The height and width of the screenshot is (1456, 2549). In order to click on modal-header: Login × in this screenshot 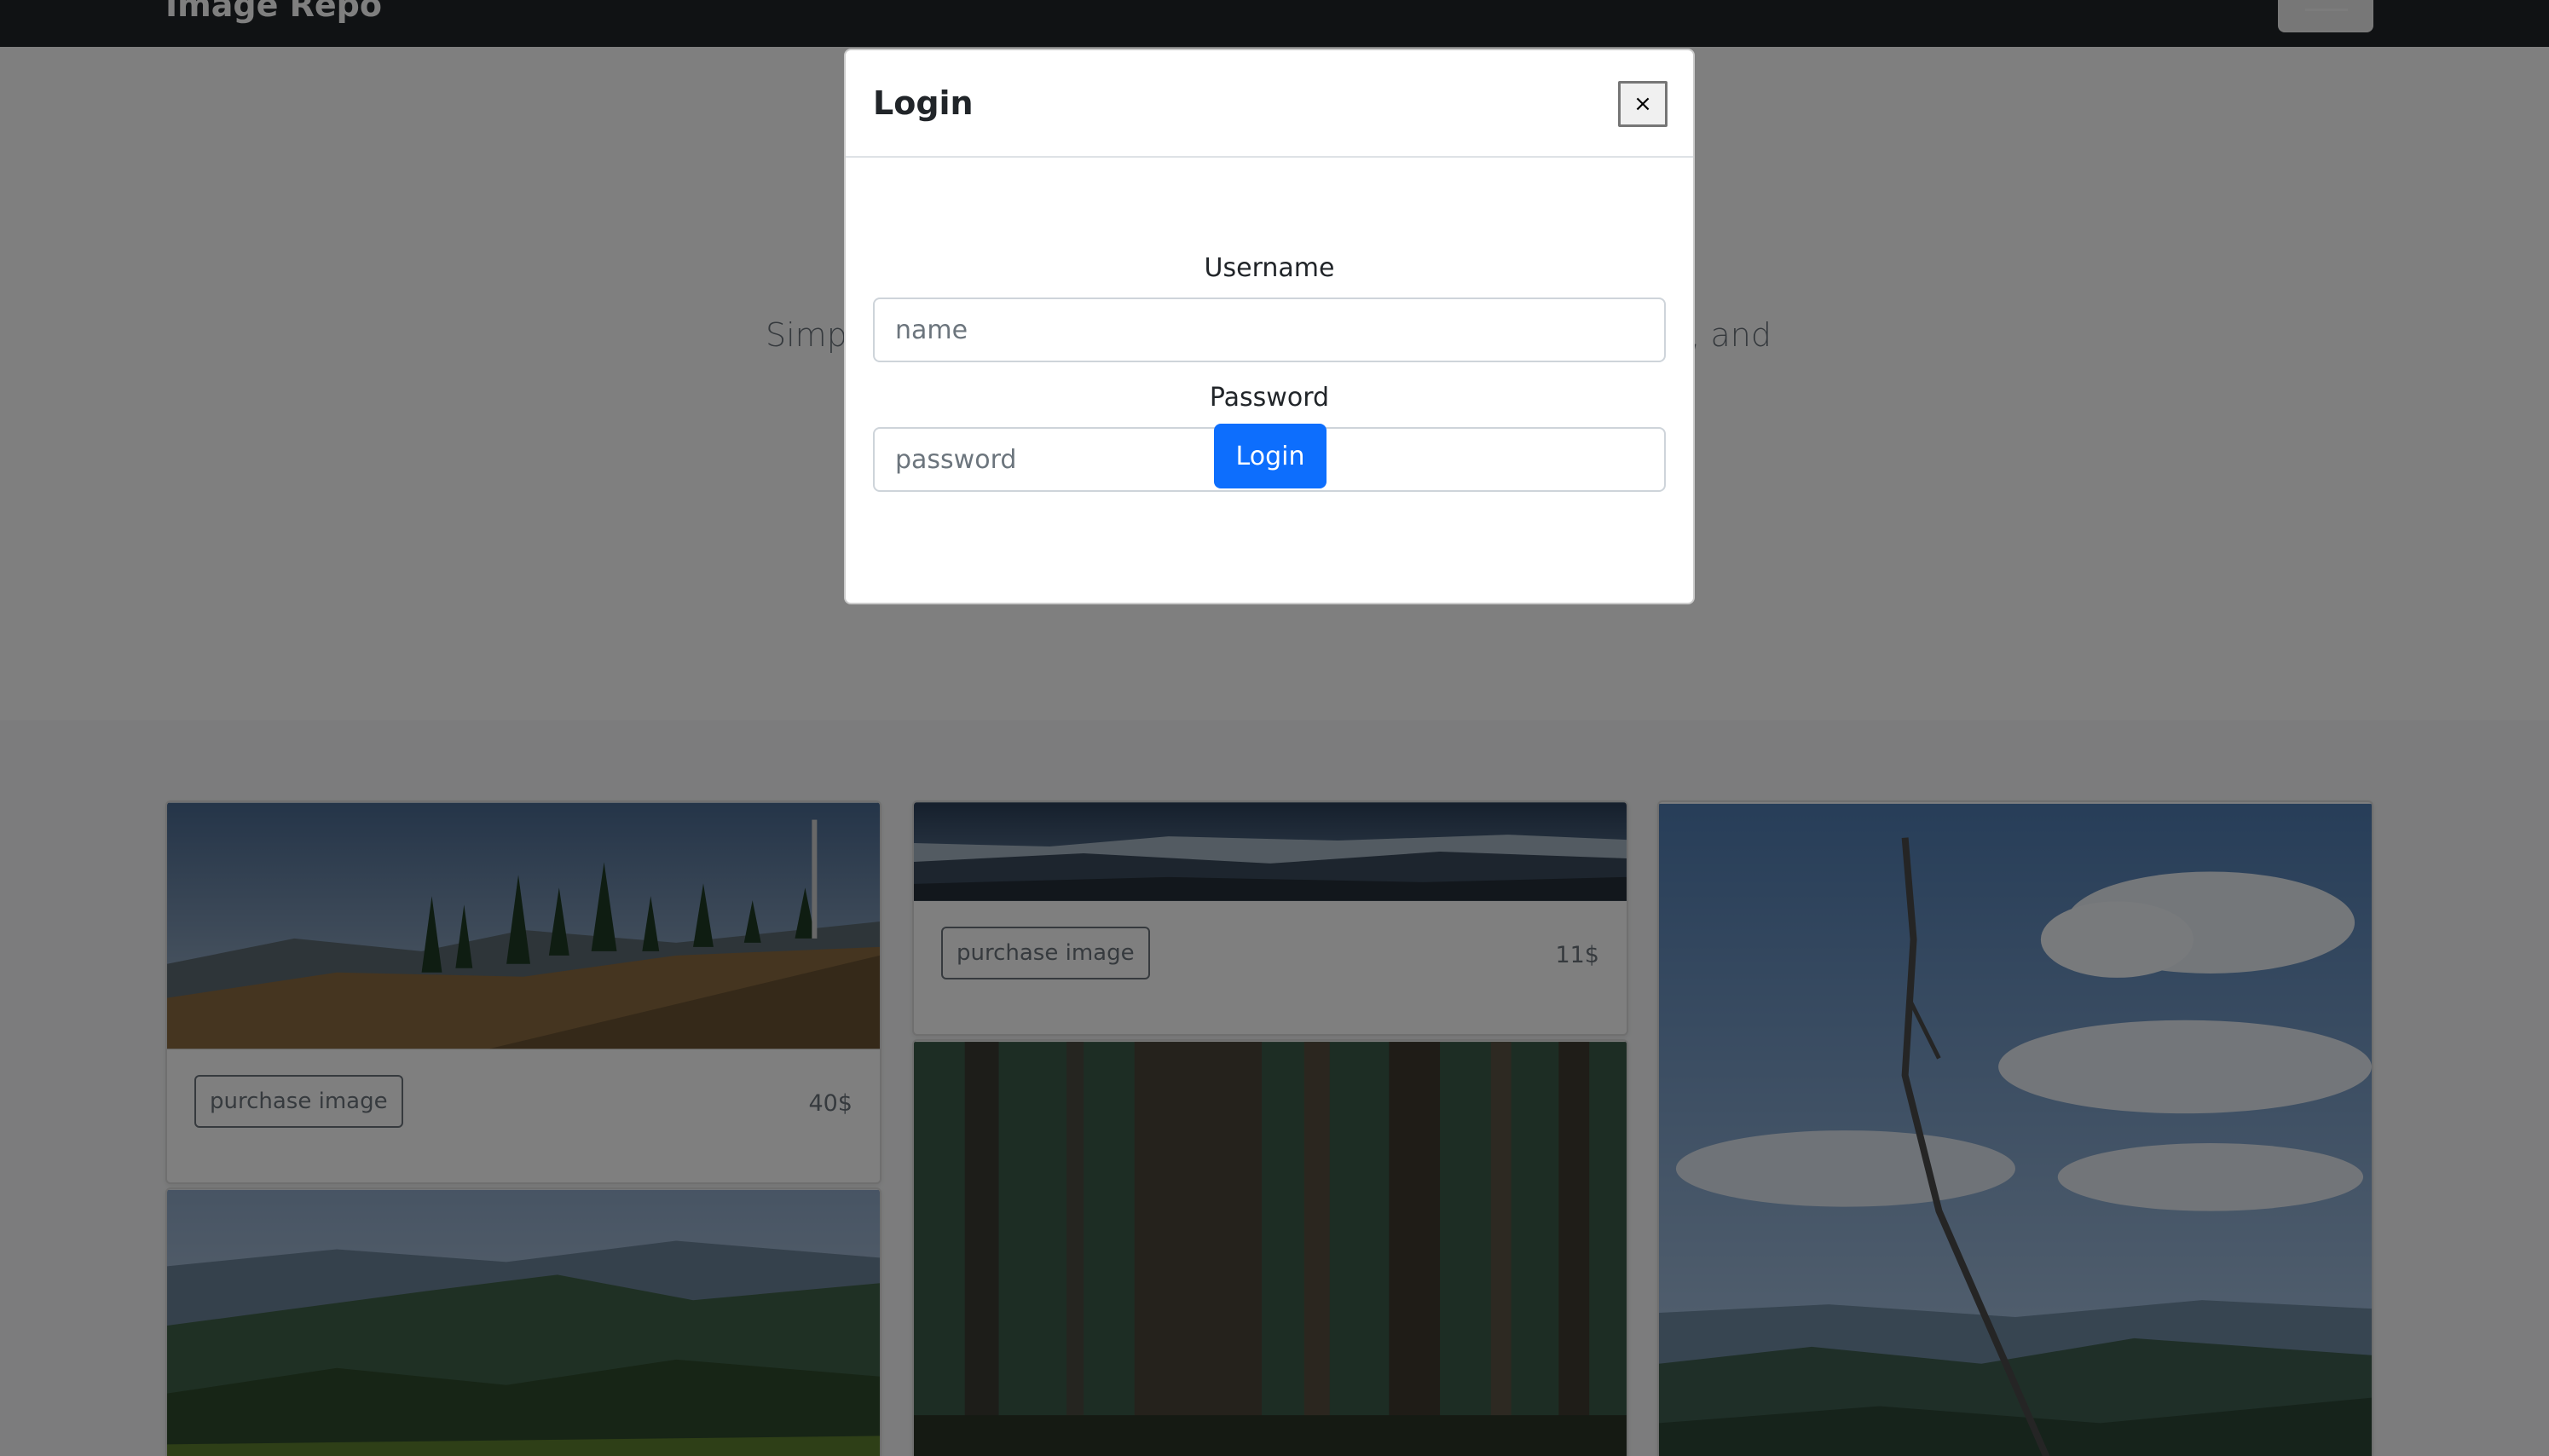, I will do `click(1269, 104)`.